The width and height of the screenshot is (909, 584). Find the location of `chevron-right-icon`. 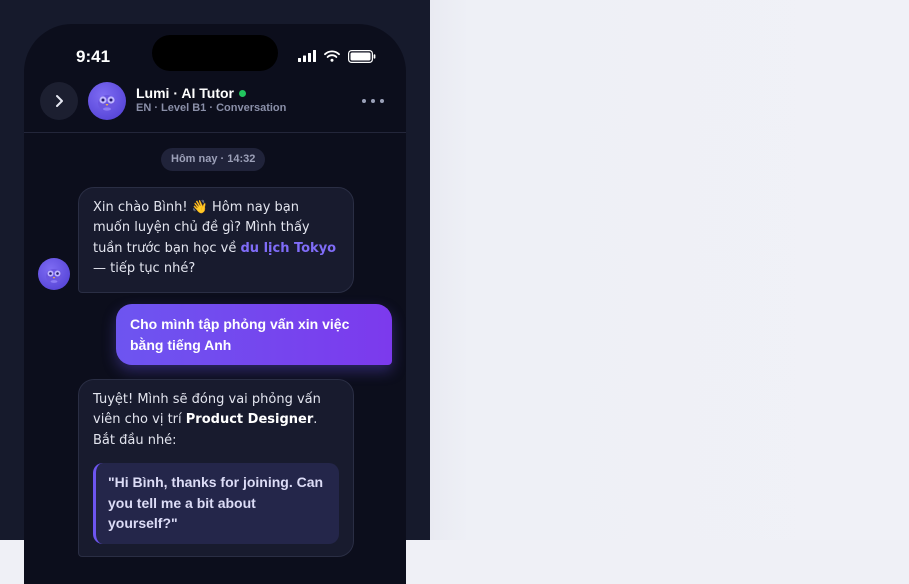

chevron-right-icon is located at coordinates (59, 101).